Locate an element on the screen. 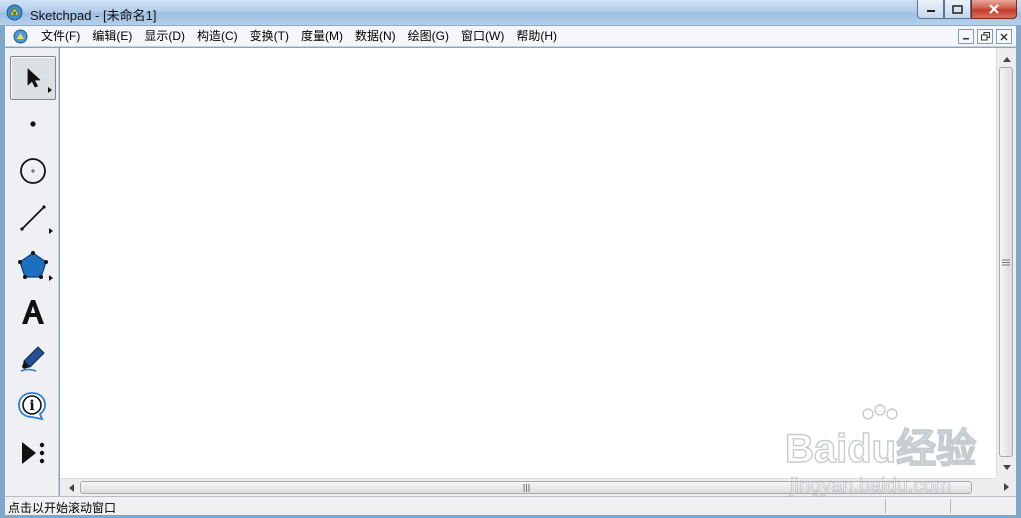 The height and width of the screenshot is (518, 1021). marker-pen-icon is located at coordinates (32, 359).